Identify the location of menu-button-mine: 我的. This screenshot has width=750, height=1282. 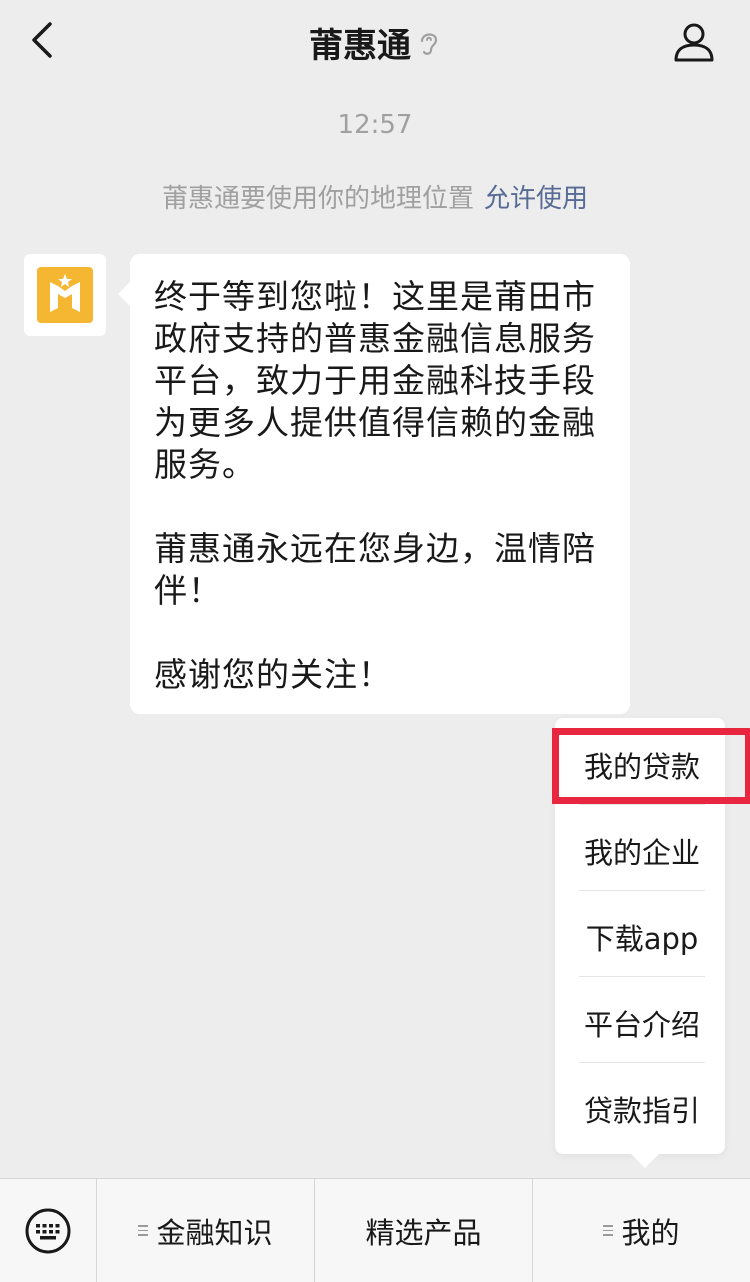
(641, 1230).